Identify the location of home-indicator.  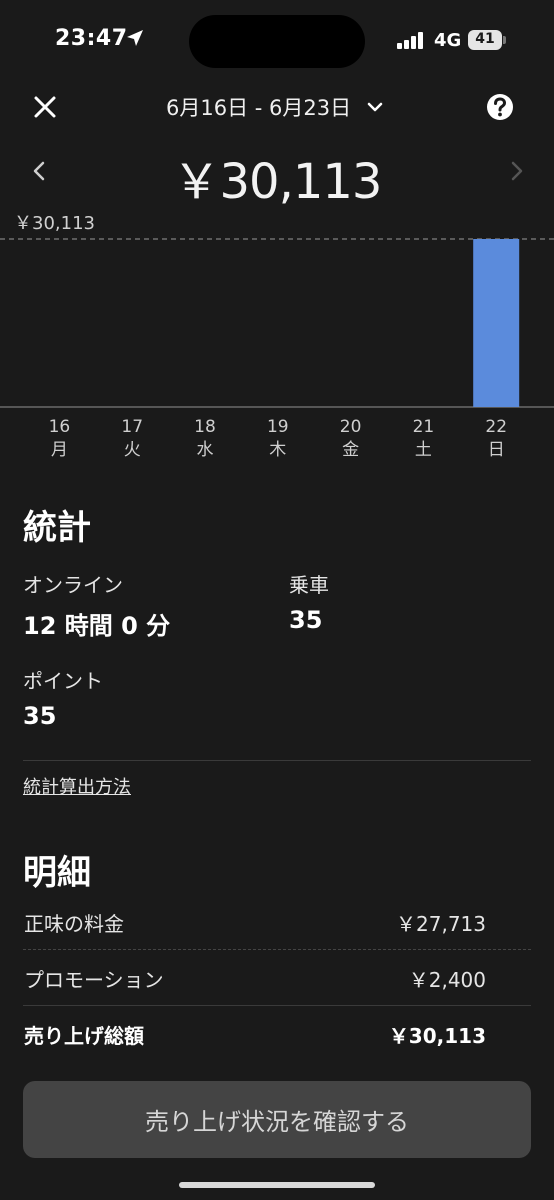
(277, 1185).